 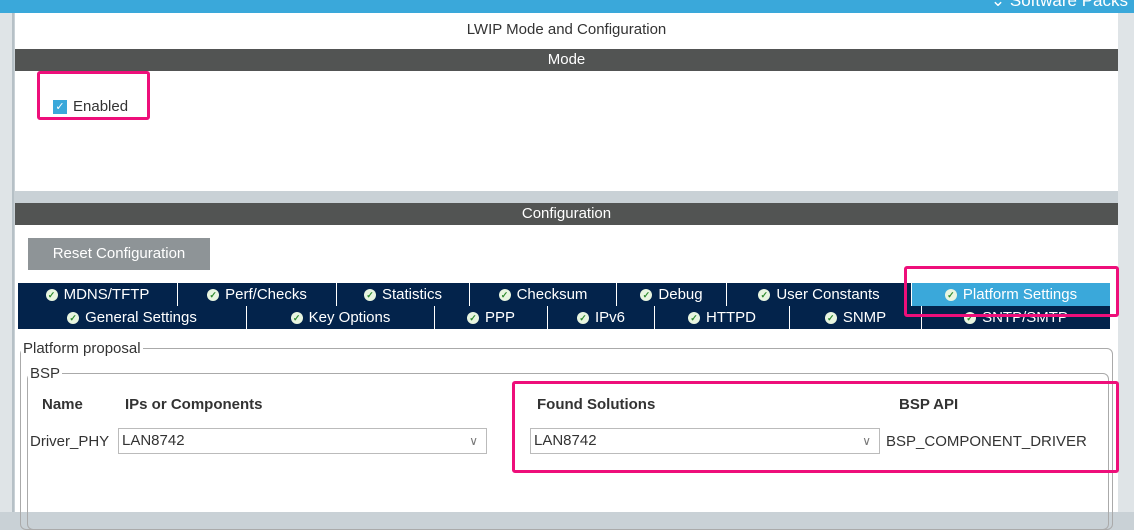 I want to click on tab-perf-checks: ✓ Perf/Checks, so click(x=257, y=294).